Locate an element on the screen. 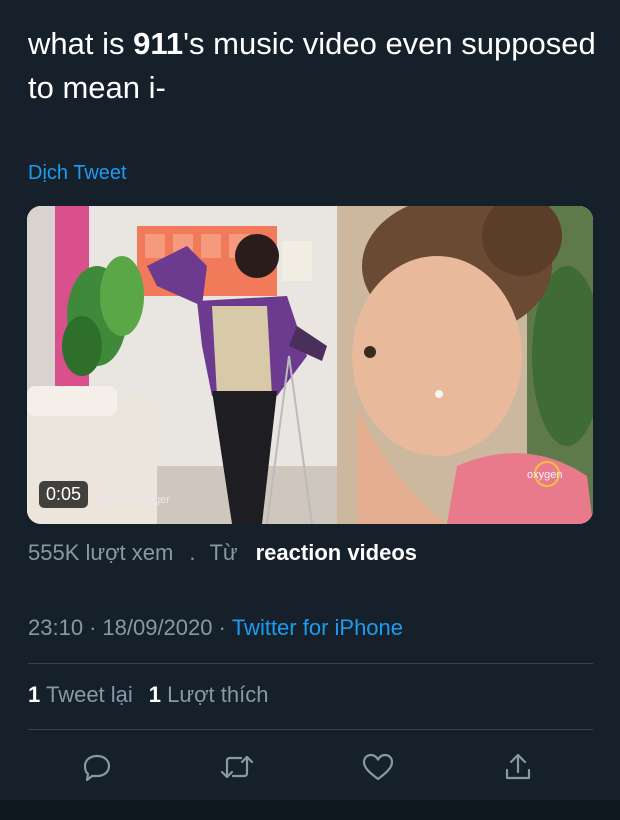 The image size is (620, 820). tweet-time: 23:10 is located at coordinates (55, 627).